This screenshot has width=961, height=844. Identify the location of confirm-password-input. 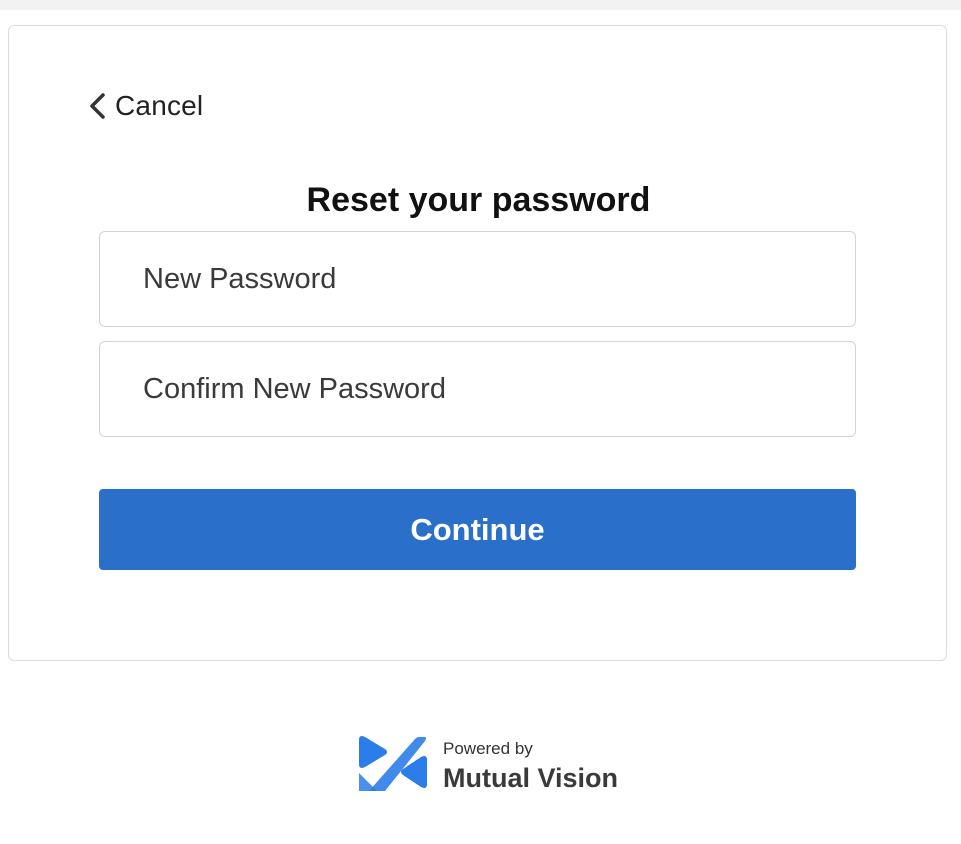
(477, 389).